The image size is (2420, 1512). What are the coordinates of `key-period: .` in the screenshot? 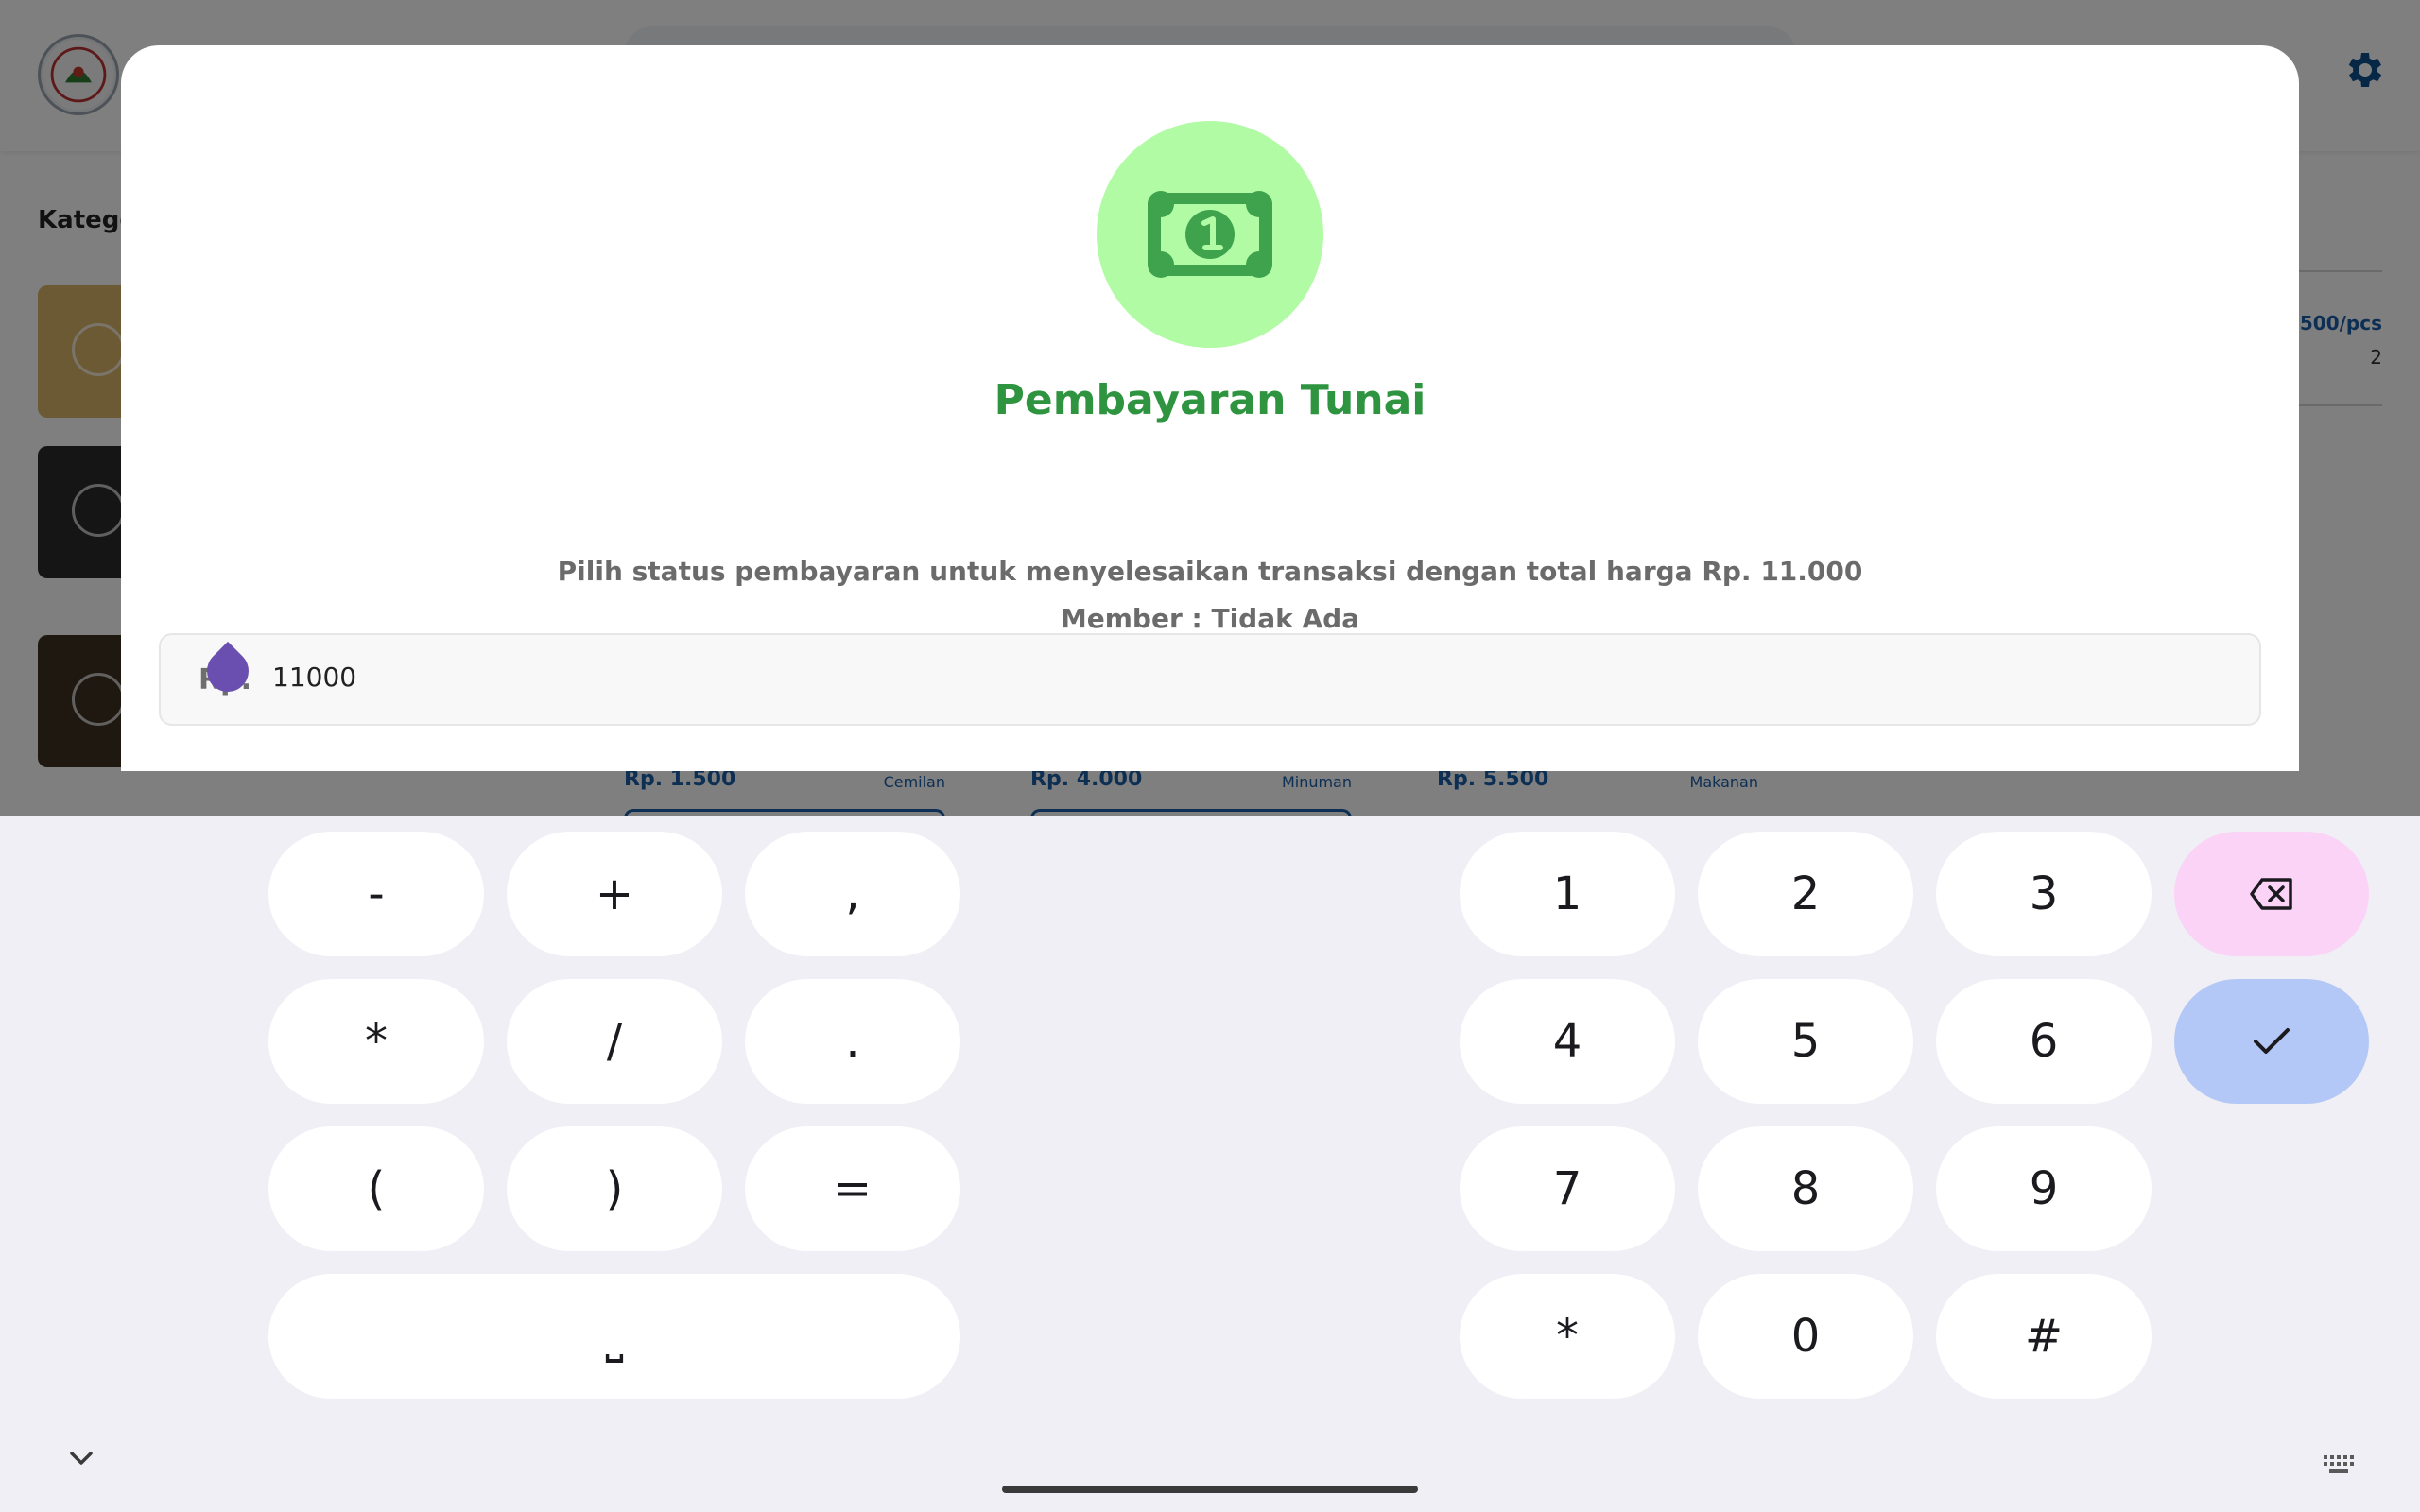 It's located at (852, 1041).